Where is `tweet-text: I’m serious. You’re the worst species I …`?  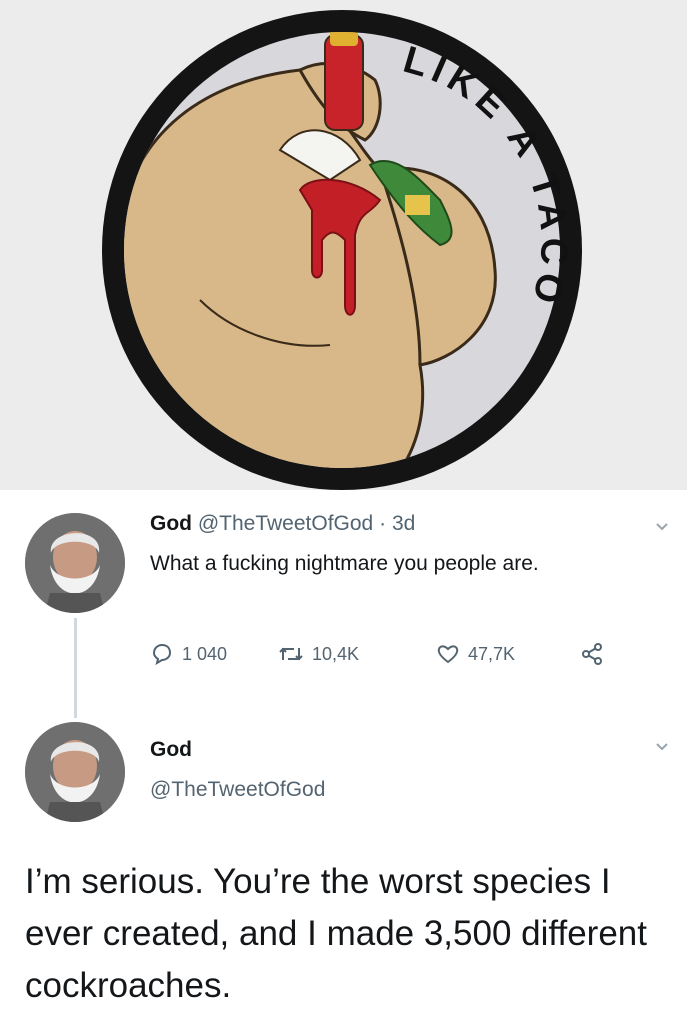
tweet-text: I’m serious. You’re the worst species I … is located at coordinates (336, 933).